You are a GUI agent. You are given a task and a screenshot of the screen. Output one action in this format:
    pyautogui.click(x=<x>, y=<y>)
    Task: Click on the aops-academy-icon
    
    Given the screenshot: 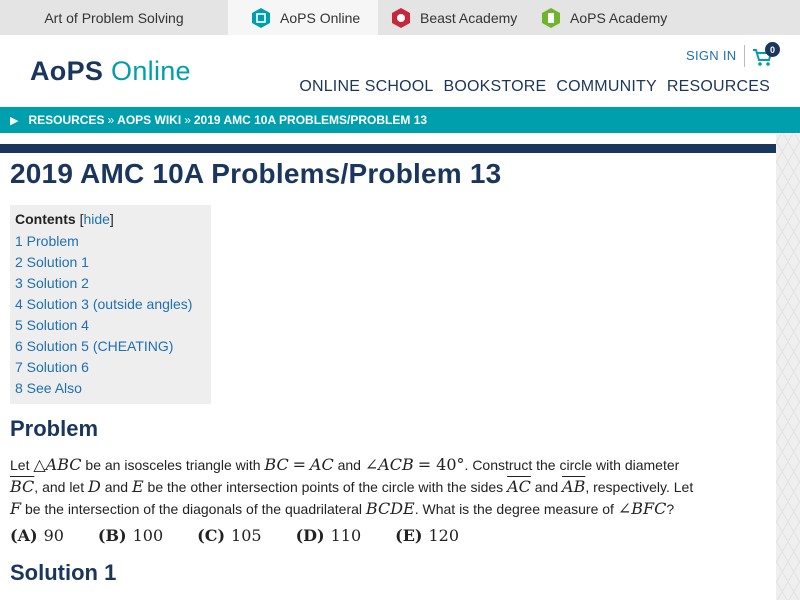 What is the action you would take?
    pyautogui.click(x=551, y=18)
    